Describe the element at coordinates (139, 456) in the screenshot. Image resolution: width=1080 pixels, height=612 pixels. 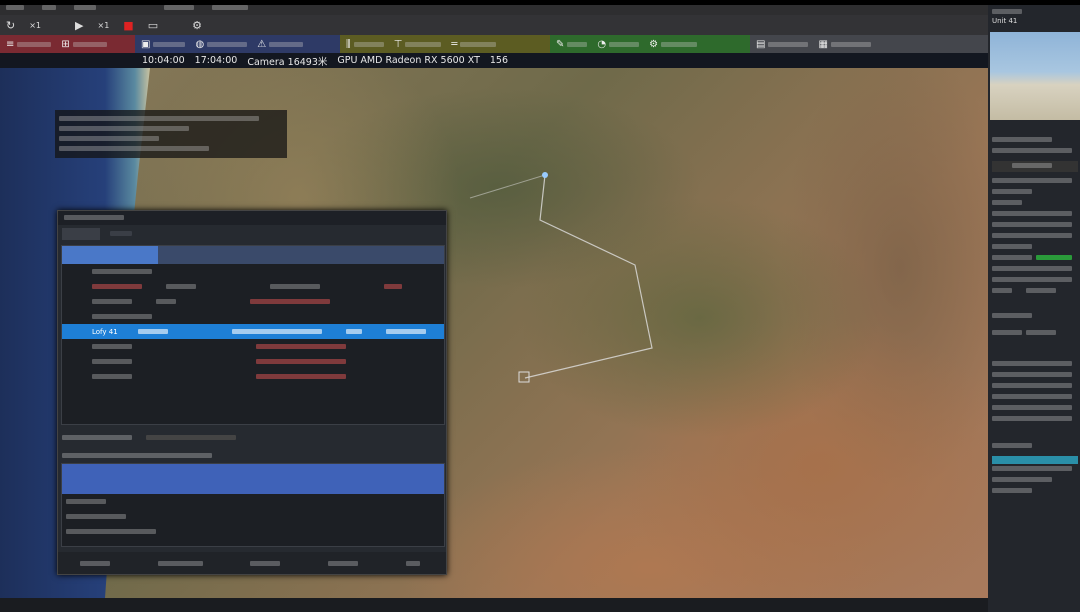
I see `path-label` at that location.